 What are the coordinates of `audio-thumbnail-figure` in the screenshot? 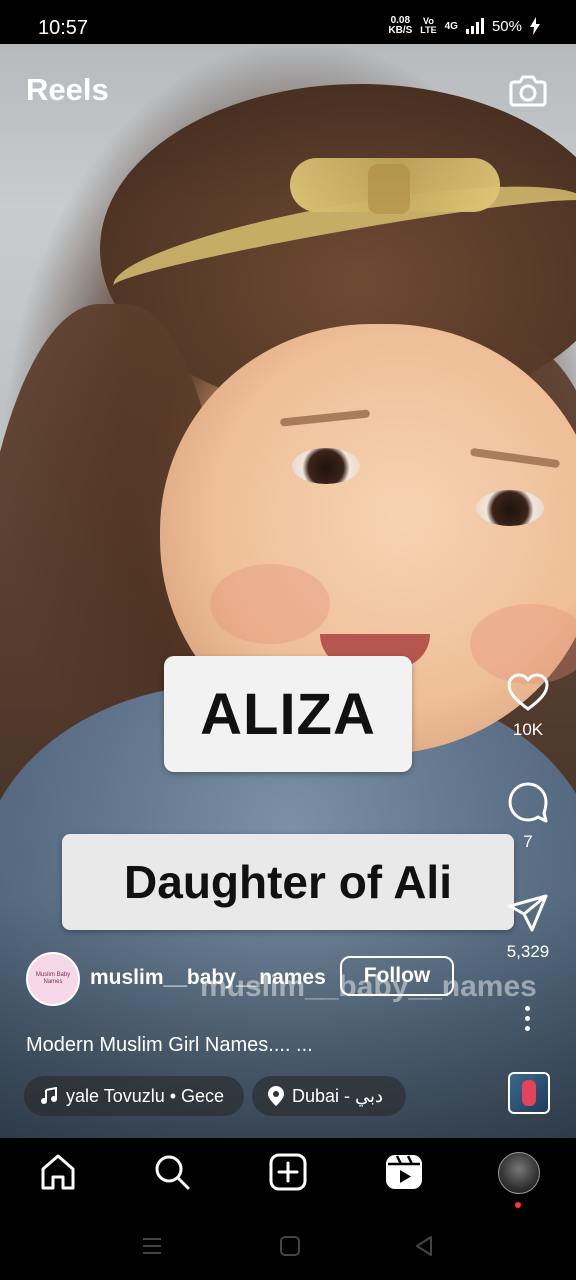 It's located at (529, 1093).